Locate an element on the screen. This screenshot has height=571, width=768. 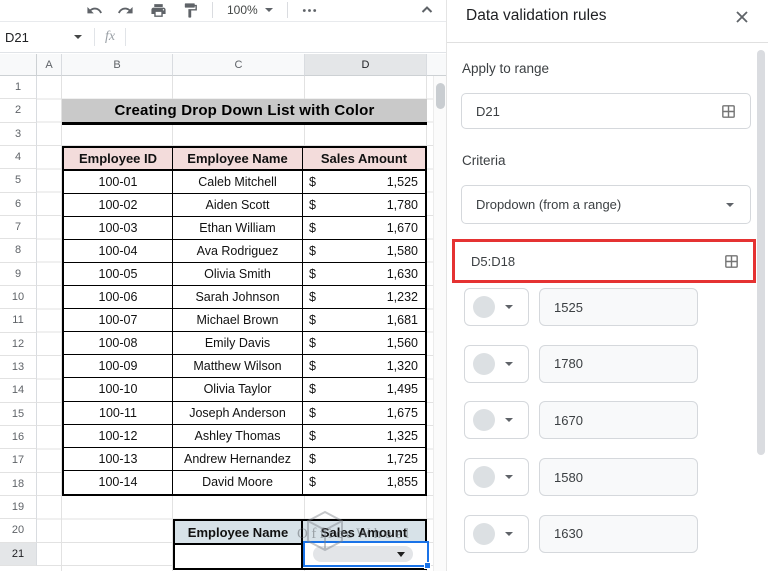
row-header-10: 10 is located at coordinates (18, 297).